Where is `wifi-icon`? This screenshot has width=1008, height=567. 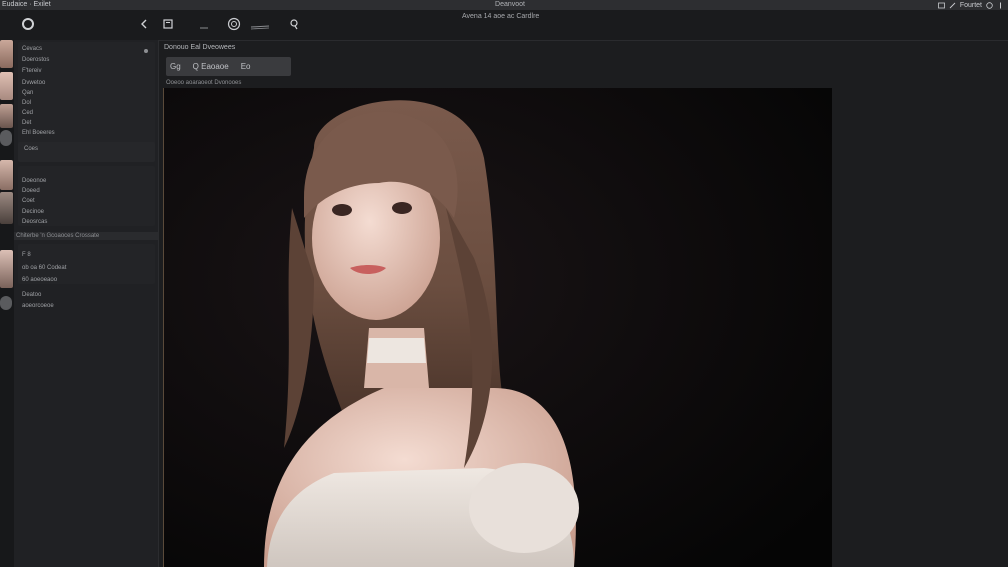
wifi-icon is located at coordinates (989, 5).